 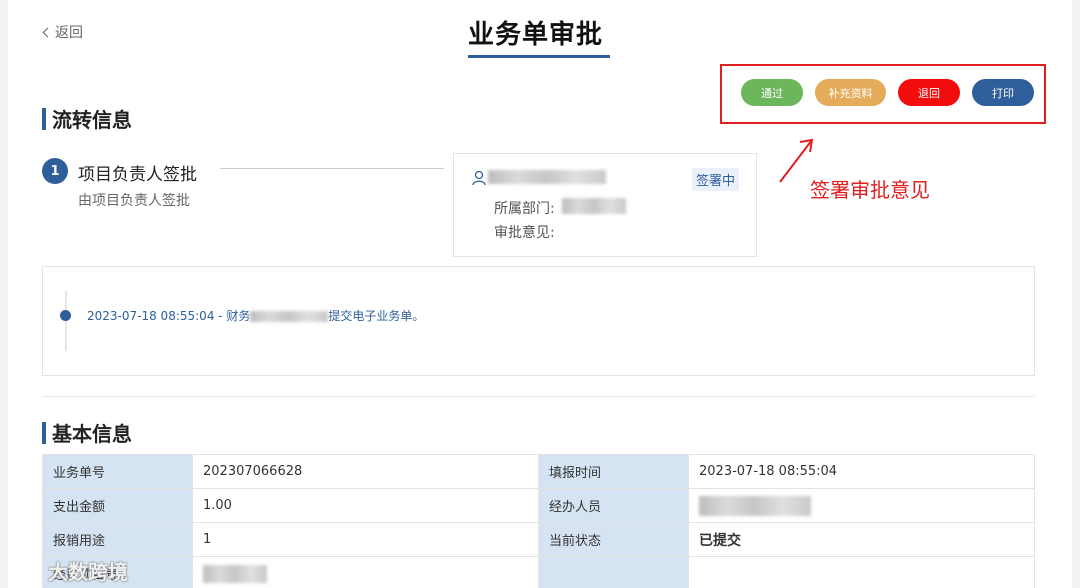 I want to click on table-row: 报销用途 1 当前状态 已提交, so click(x=538, y=539).